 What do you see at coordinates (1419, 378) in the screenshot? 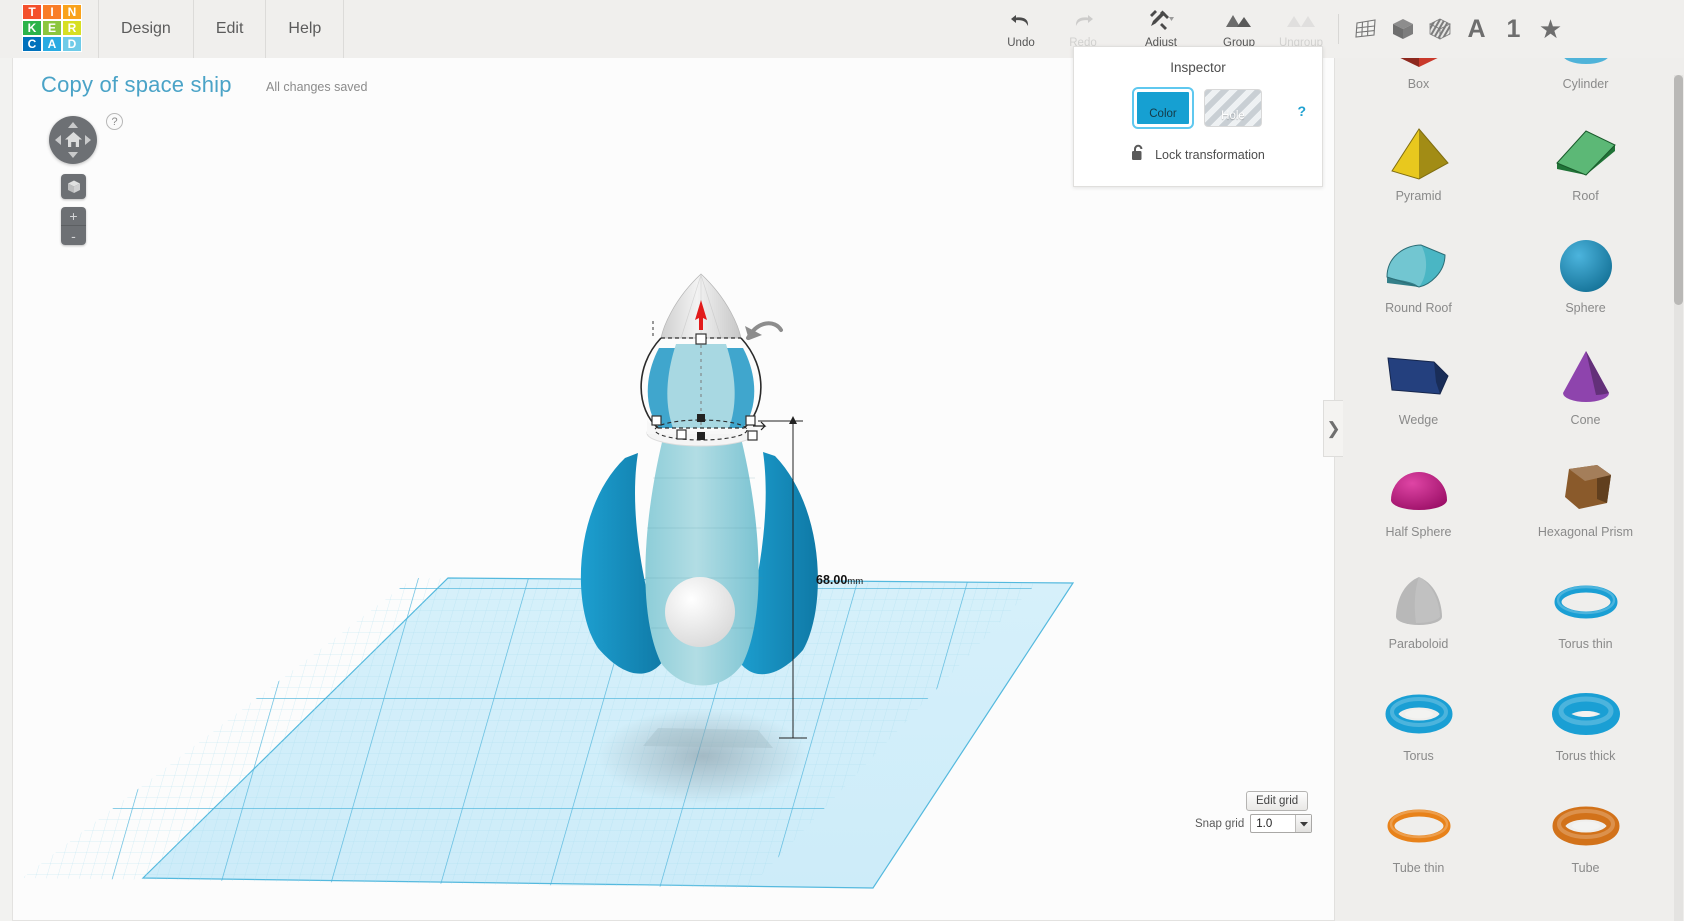
I see `shape-wedge-icon` at bounding box center [1419, 378].